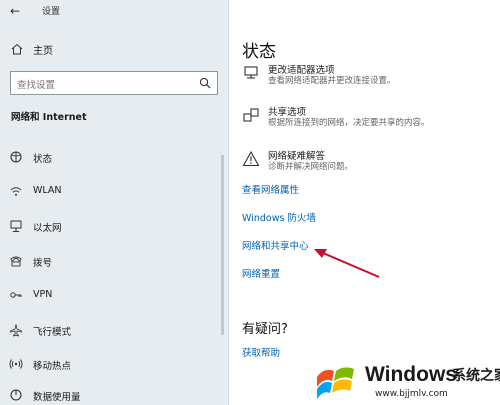  I want to click on page-title: 状态, so click(259, 52).